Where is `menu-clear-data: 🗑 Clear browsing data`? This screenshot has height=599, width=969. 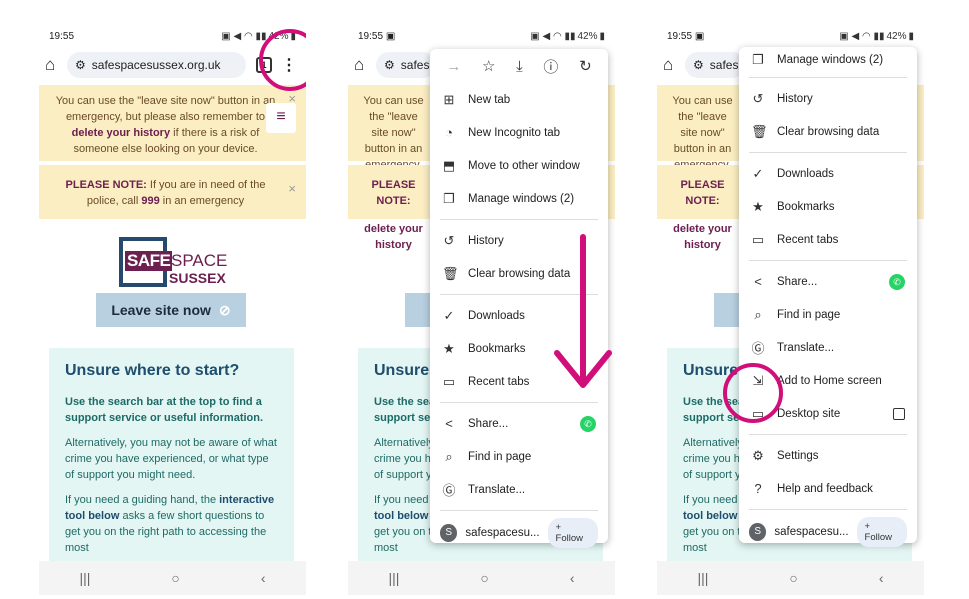
menu-clear-data: 🗑 Clear browsing data is located at coordinates (828, 131).